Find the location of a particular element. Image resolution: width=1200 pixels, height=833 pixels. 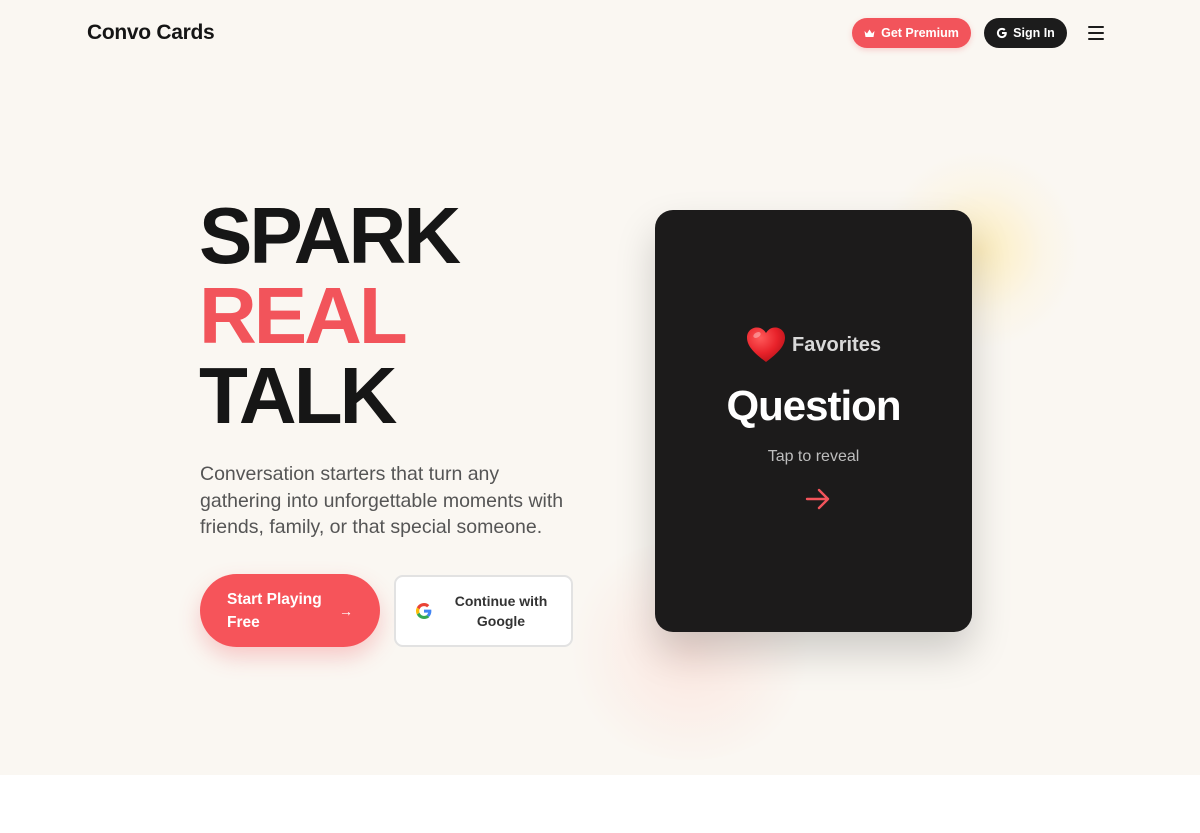

get-premium-label: Get Premium is located at coordinates (920, 33).